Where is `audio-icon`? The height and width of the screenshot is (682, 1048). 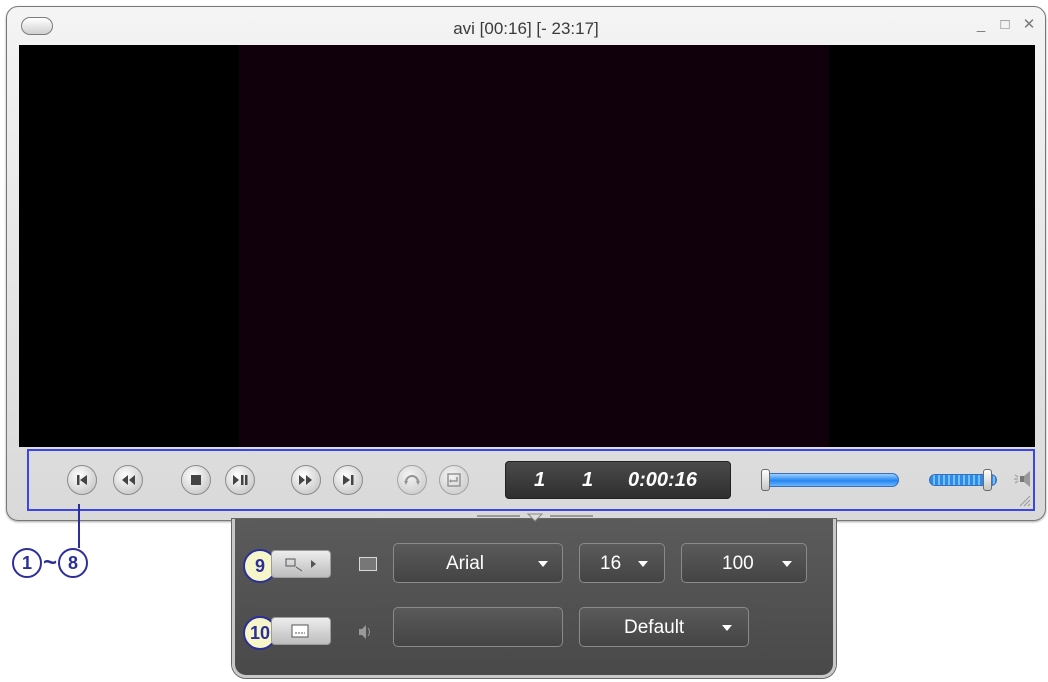
audio-icon is located at coordinates (364, 632).